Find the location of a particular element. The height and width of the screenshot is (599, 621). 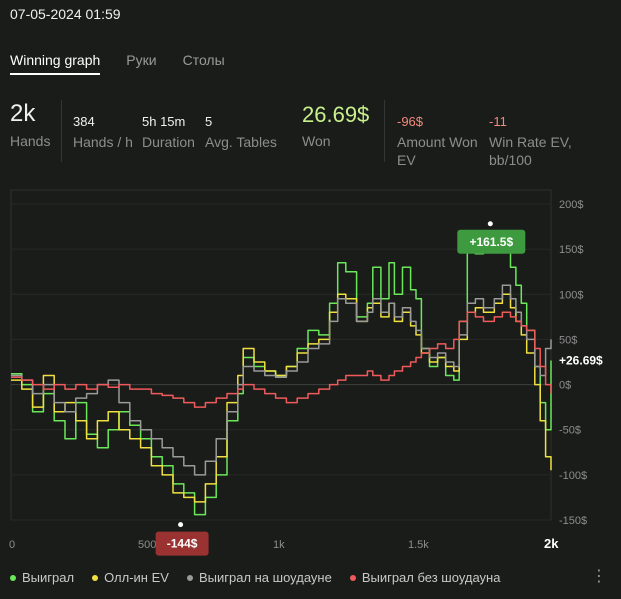

legend-item-showdown: Выиграл на шоудауне is located at coordinates (259, 577).